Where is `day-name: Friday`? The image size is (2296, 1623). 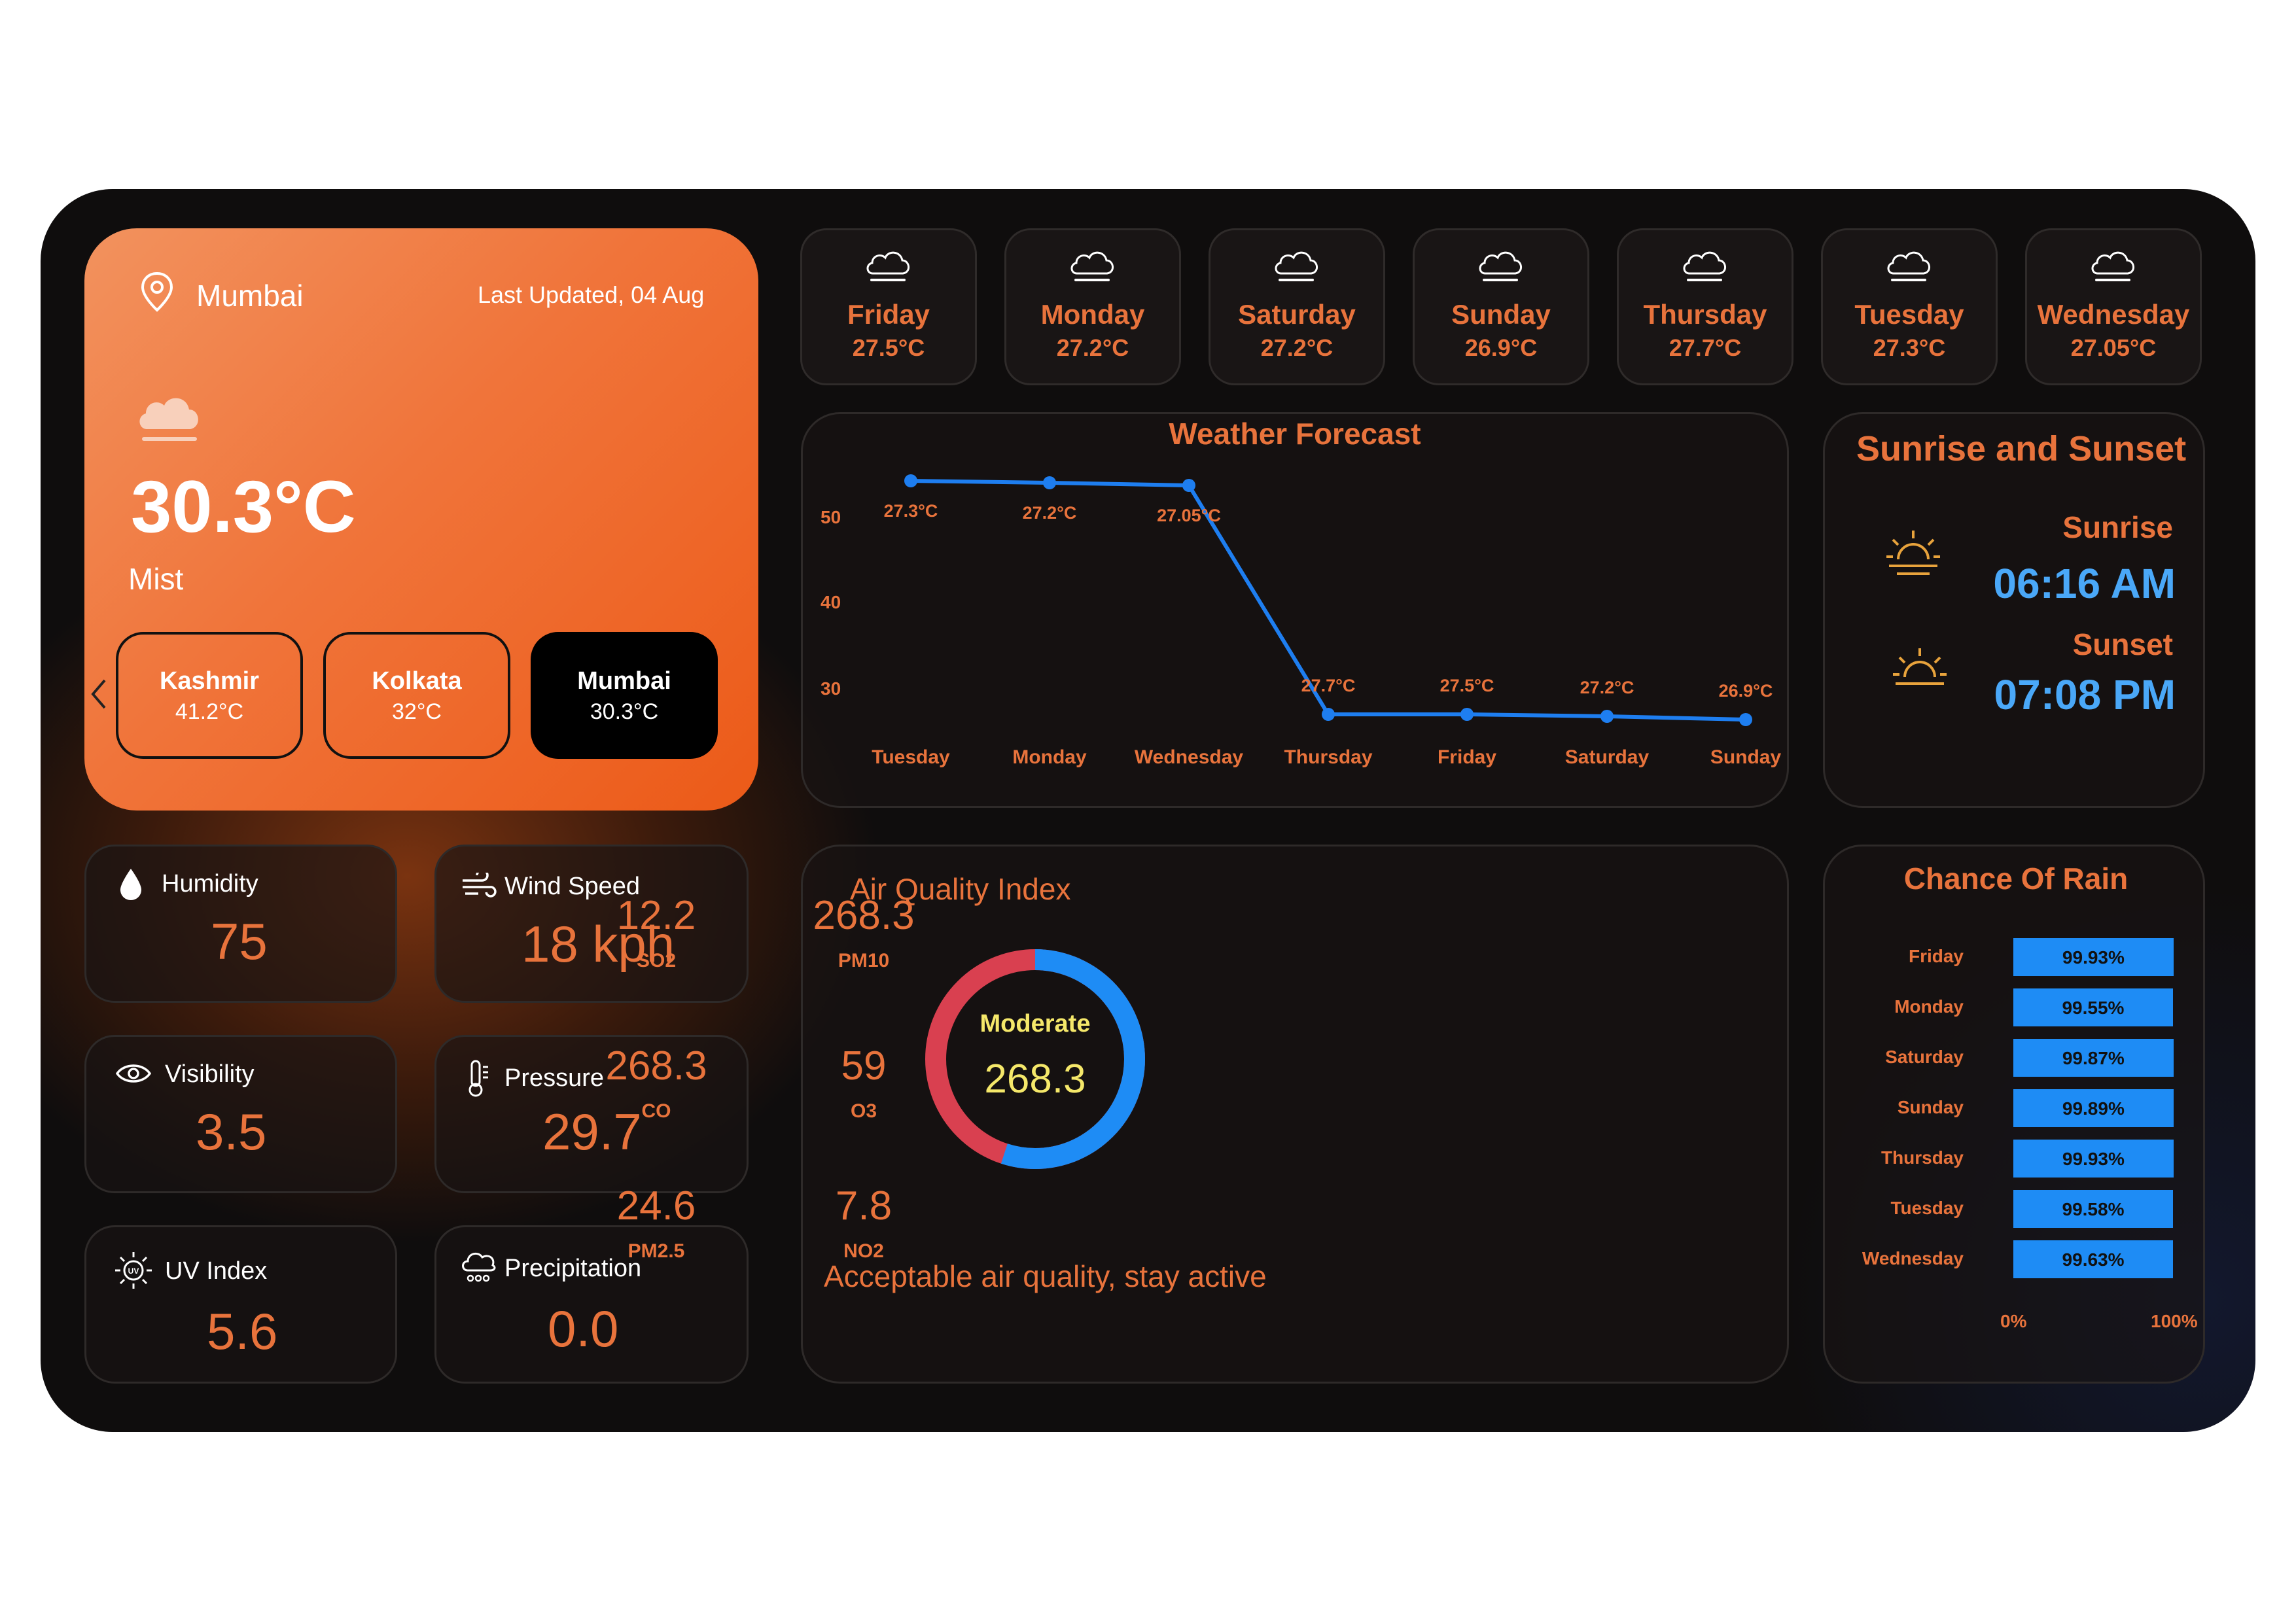
day-name: Friday is located at coordinates (889, 314).